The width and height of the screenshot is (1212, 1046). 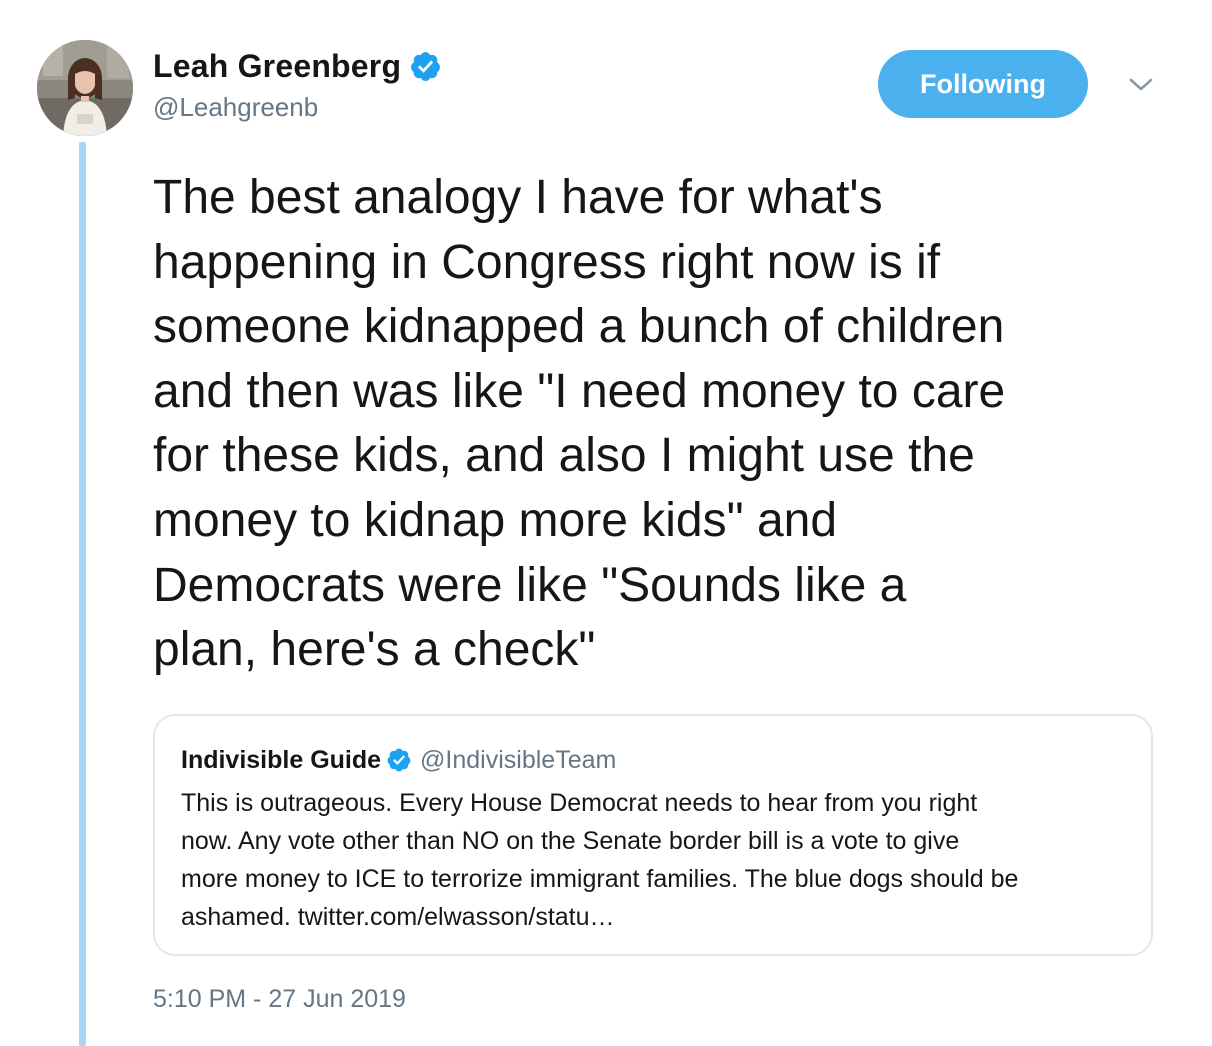 I want to click on author-display-name: Leah Greenberg, so click(x=277, y=66).